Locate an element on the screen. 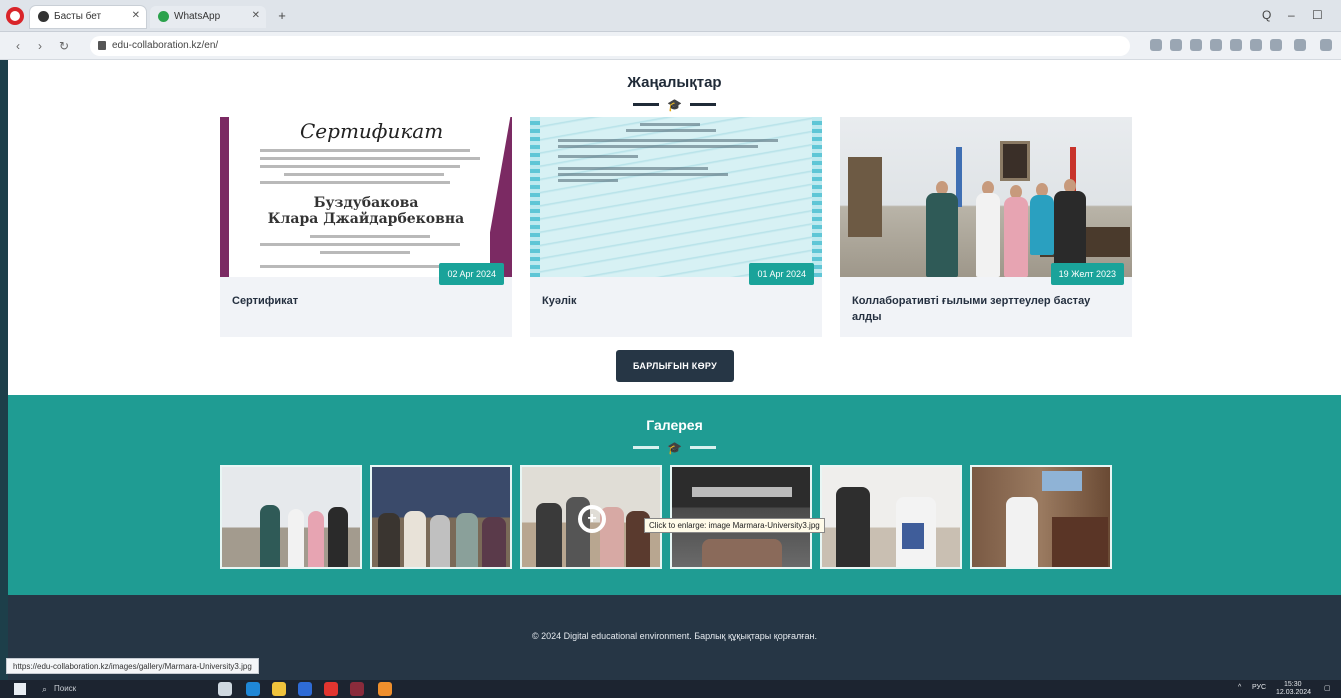  chrome-icon is located at coordinates (385, 689).